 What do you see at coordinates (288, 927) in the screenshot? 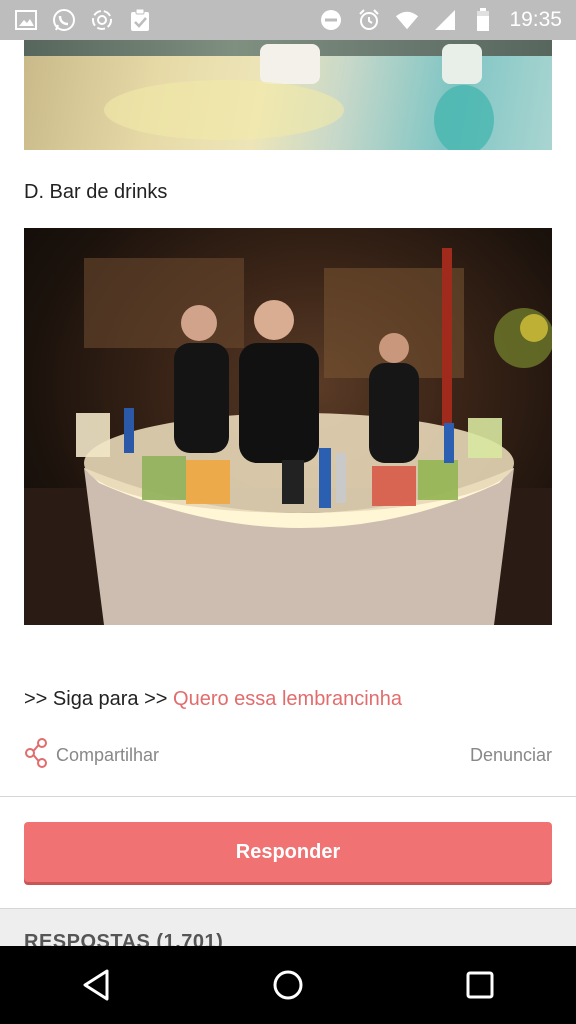
I see `answers-section: RESPOSTAS (1.701)` at bounding box center [288, 927].